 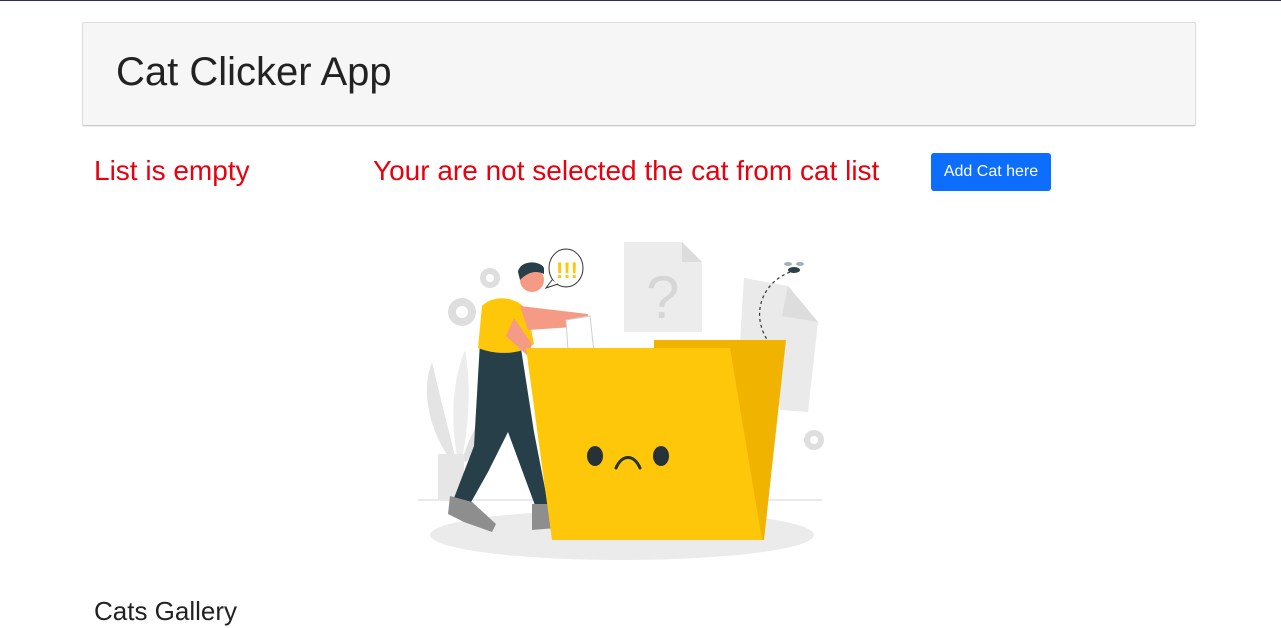 I want to click on add-cat-button: Add Cat here, so click(x=991, y=172).